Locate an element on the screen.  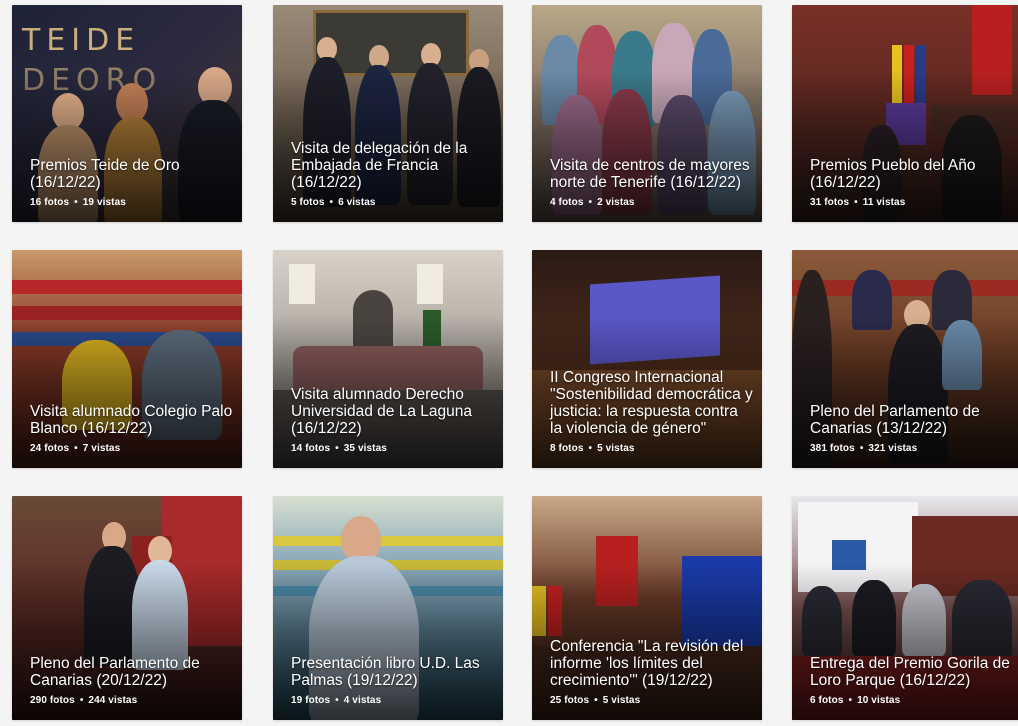
photo-count: 25 fotos is located at coordinates (570, 700).